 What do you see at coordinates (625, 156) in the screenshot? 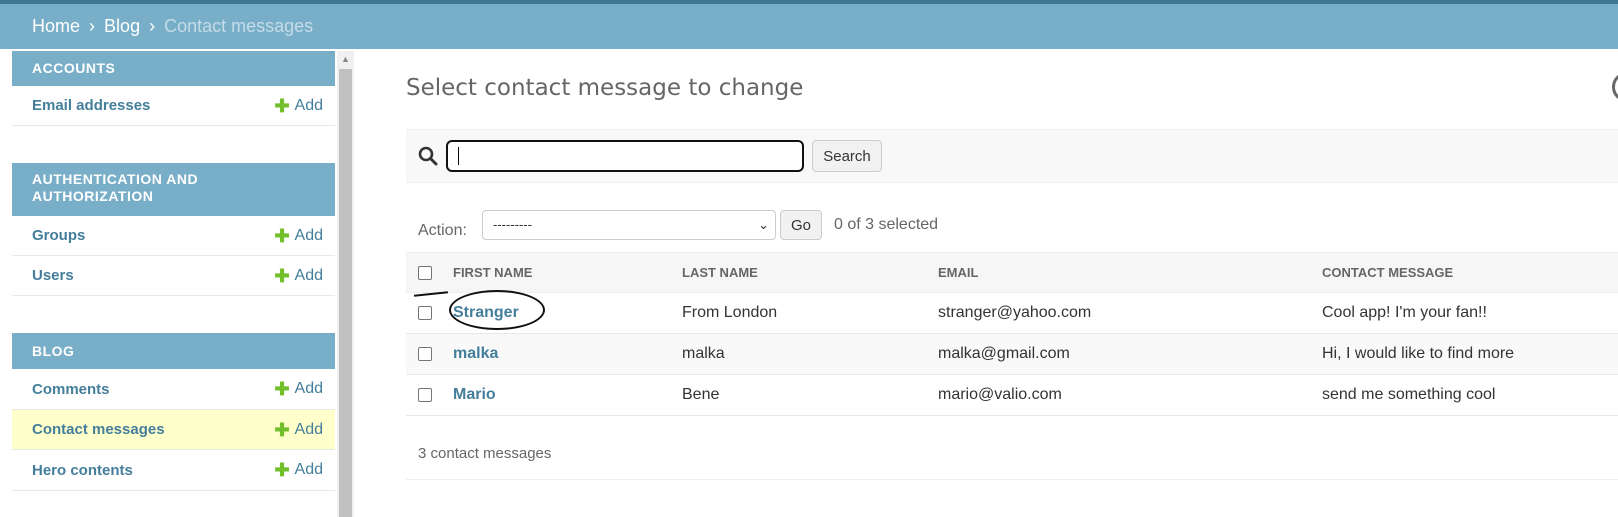
I see `search-input` at bounding box center [625, 156].